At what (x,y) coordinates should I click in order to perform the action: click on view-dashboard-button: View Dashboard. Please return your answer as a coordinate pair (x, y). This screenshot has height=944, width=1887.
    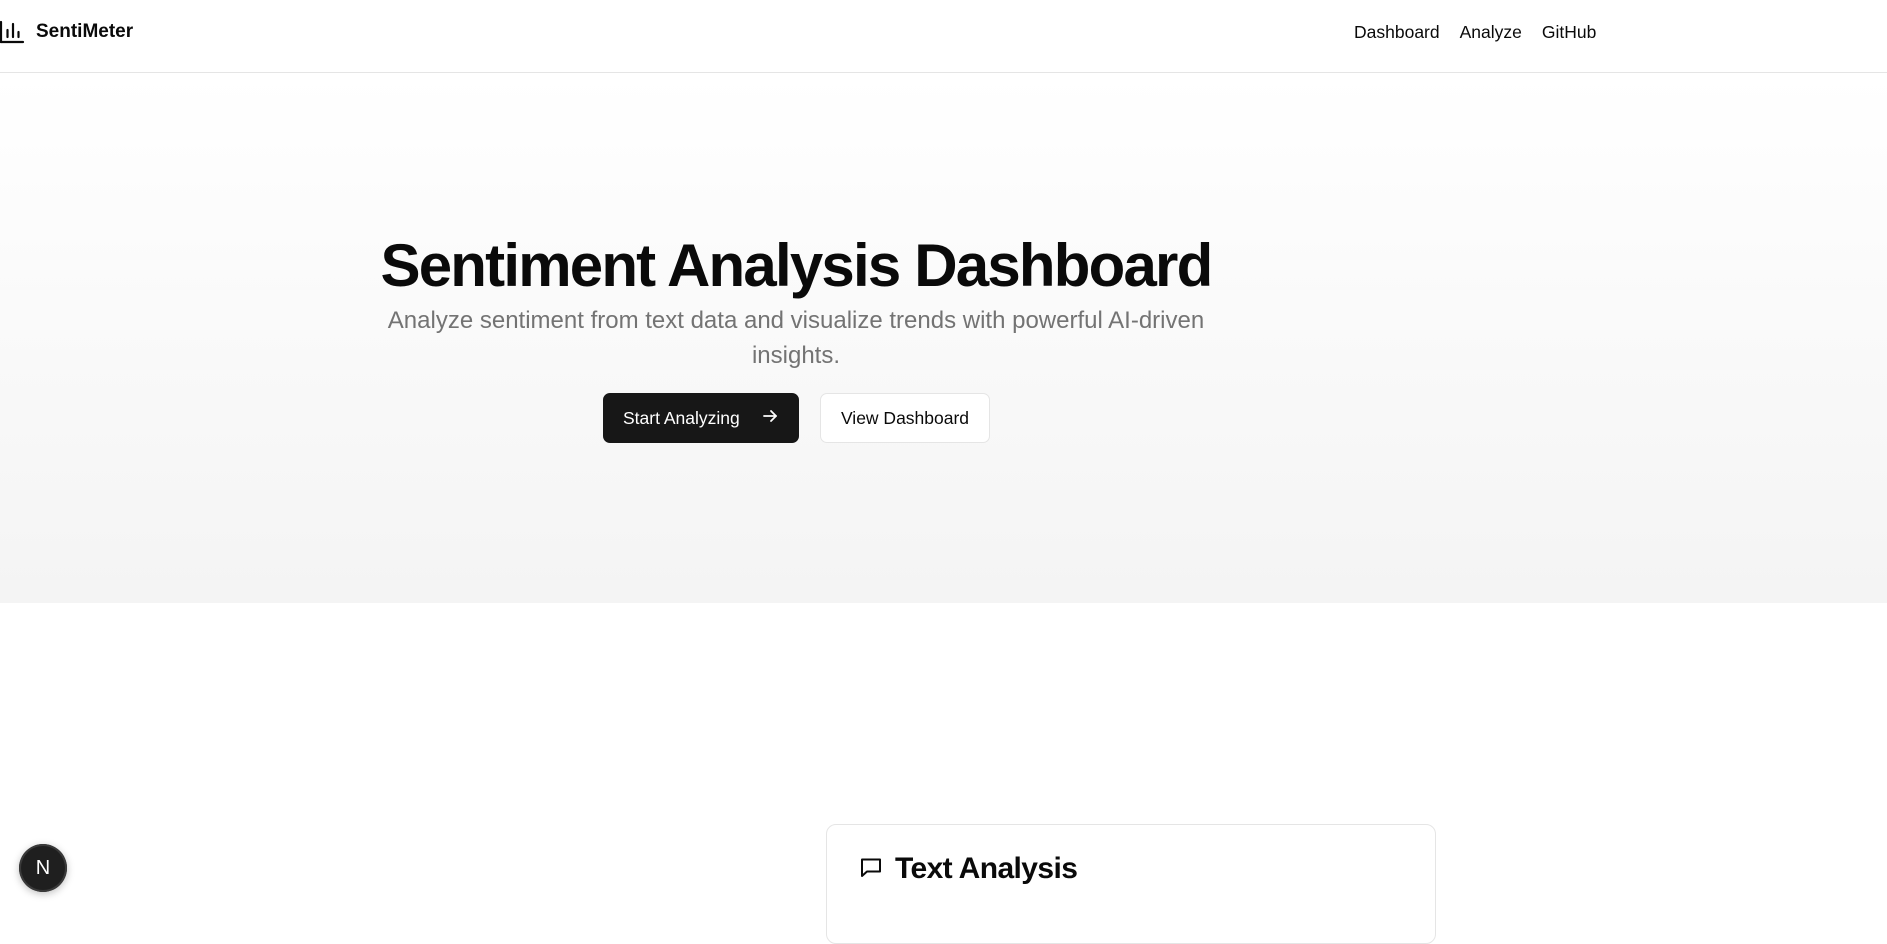
    Looking at the image, I should click on (905, 418).